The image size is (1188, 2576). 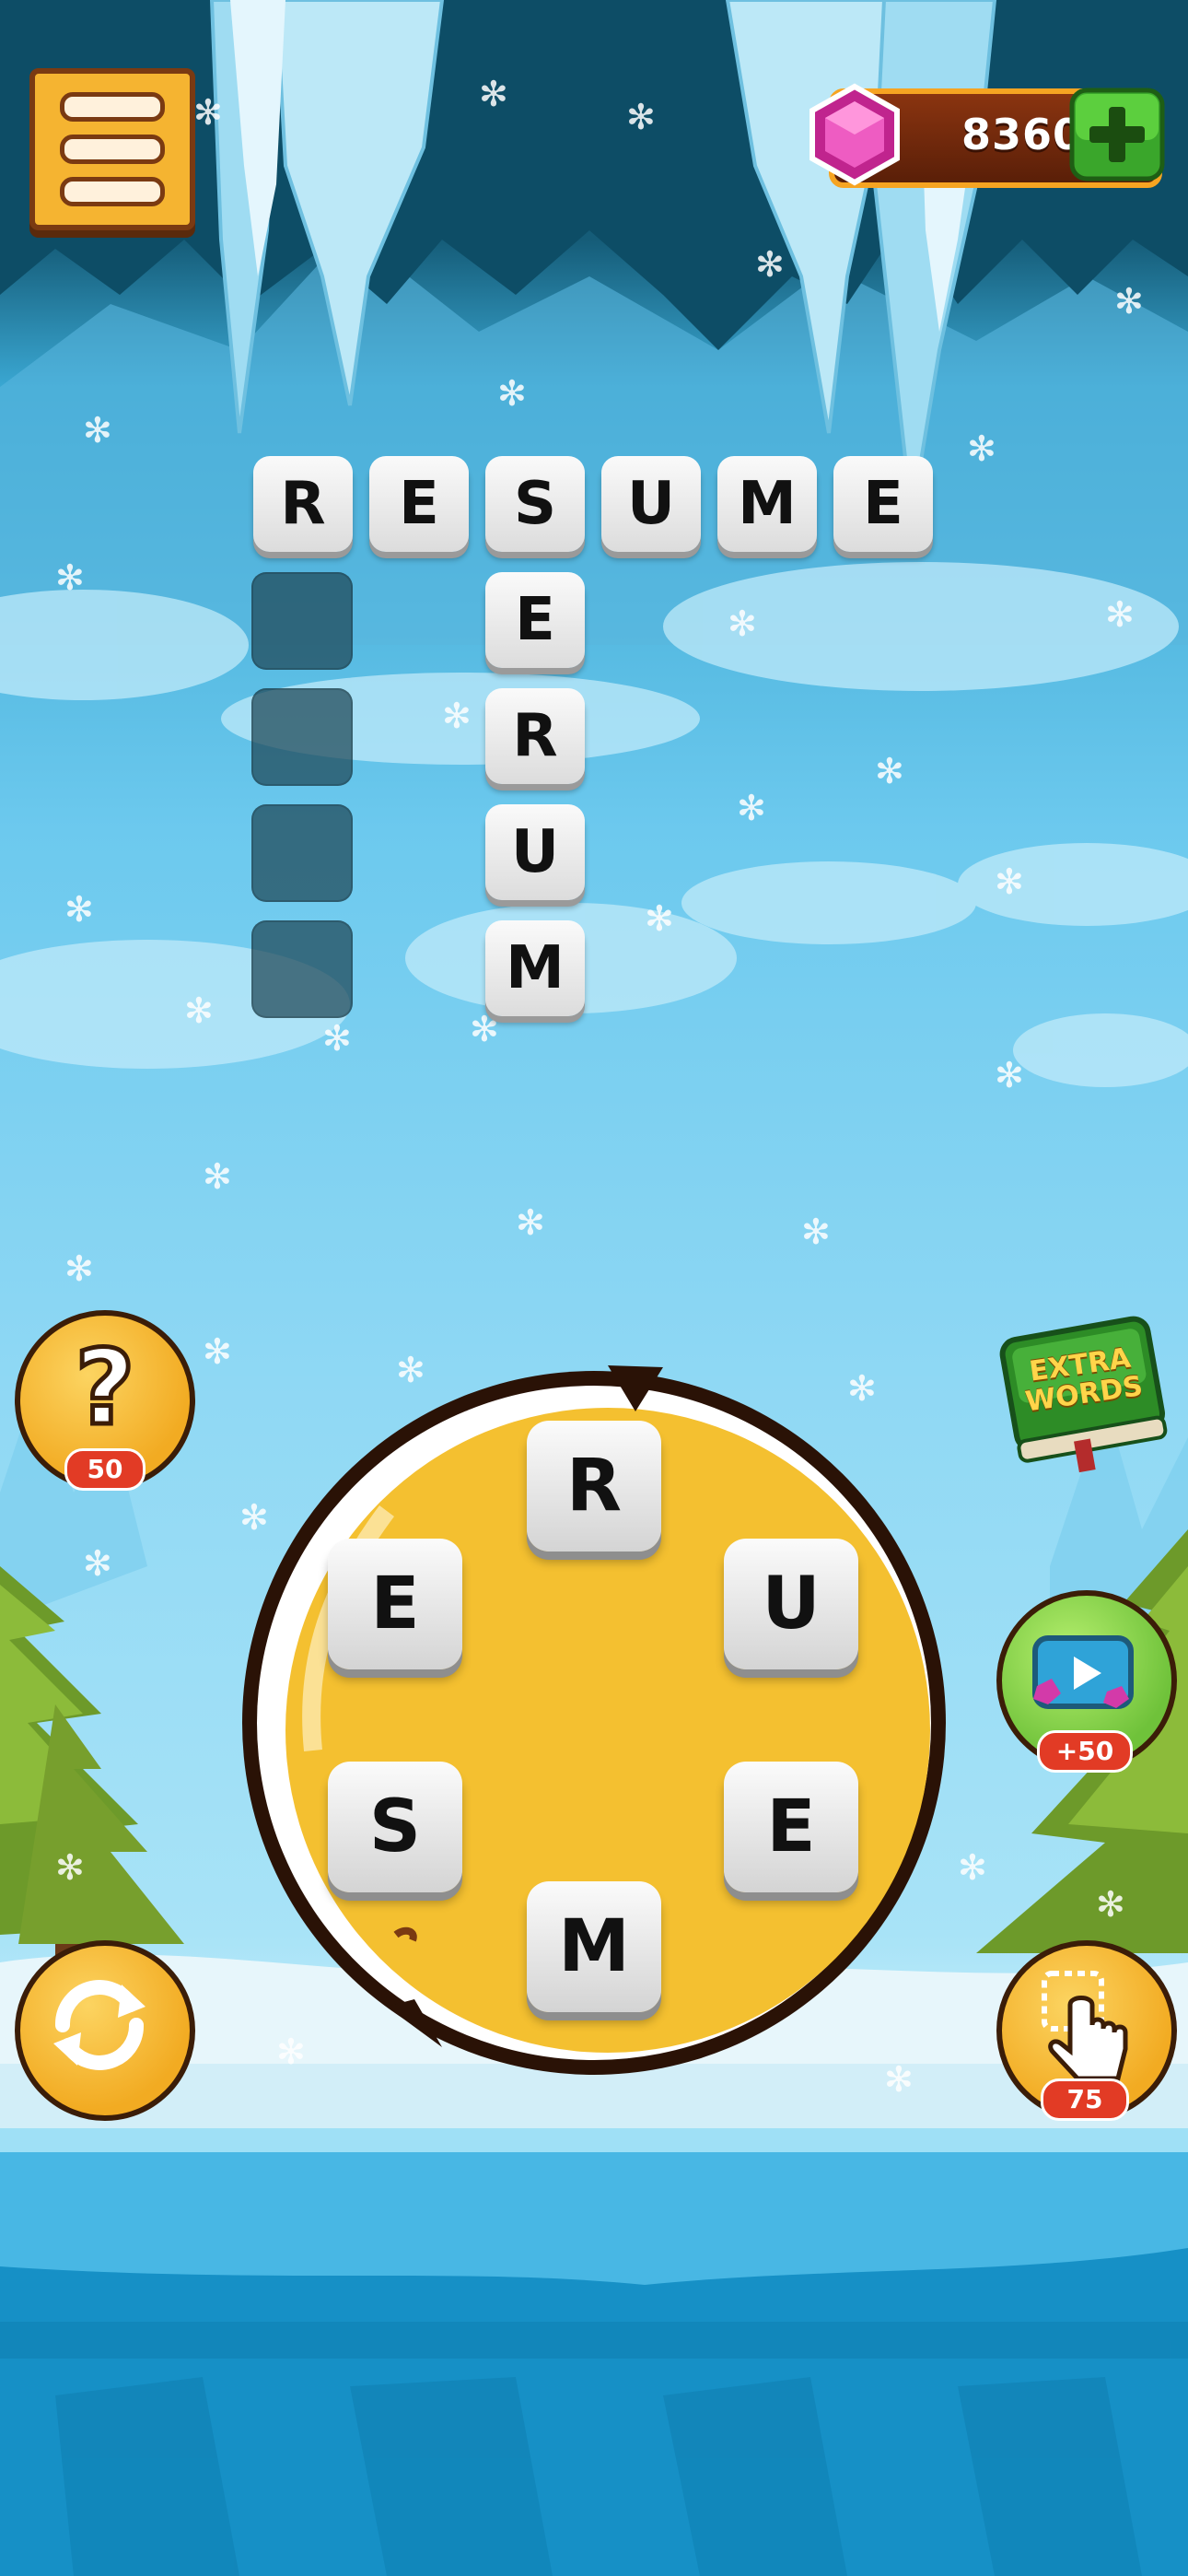 I want to click on shuffle-icon, so click(x=99, y=2025).